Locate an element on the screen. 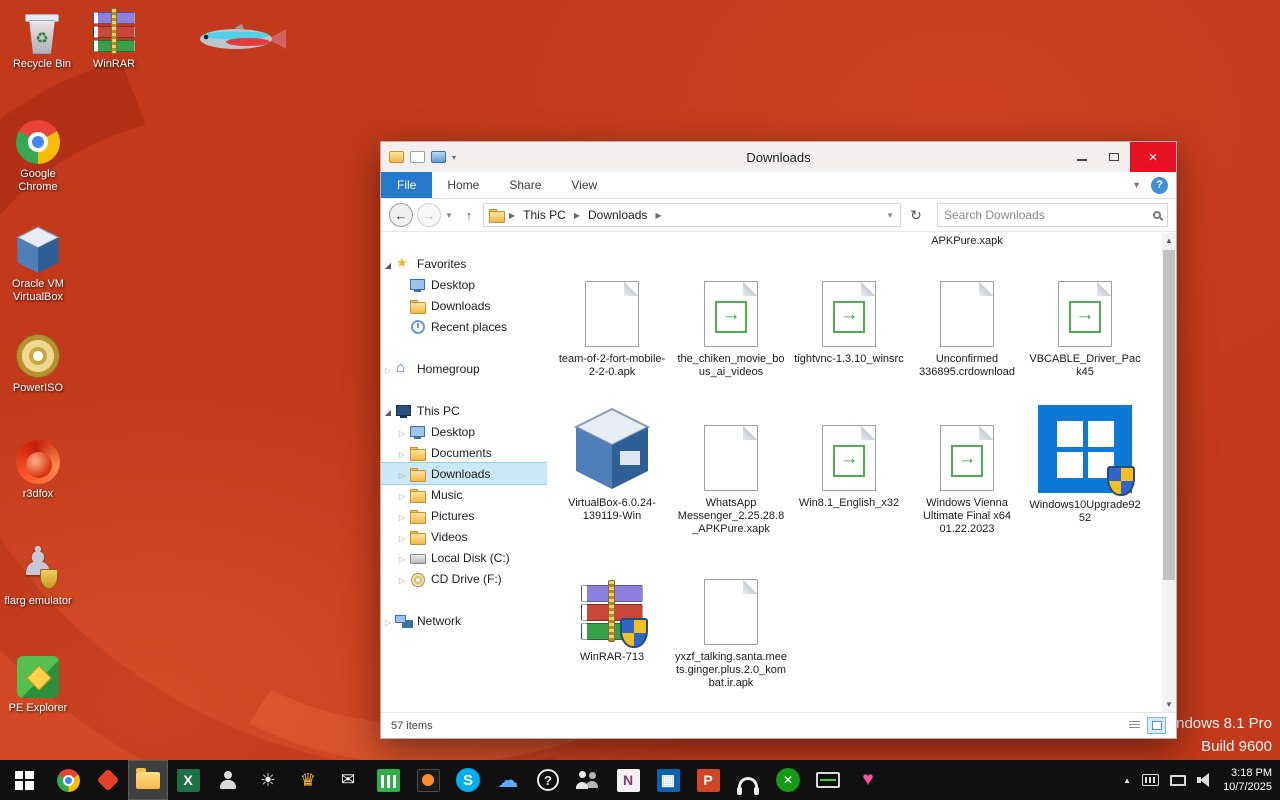 Image resolution: width=1280 pixels, height=800 pixels. back-button: ← is located at coordinates (401, 215).